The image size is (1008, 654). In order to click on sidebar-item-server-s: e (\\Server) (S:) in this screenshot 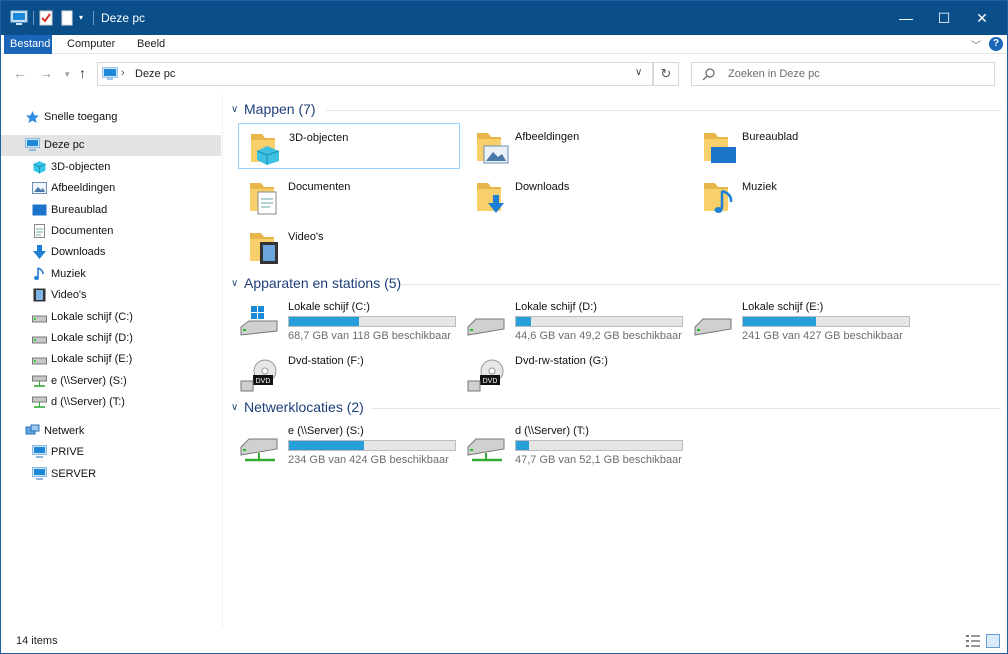, I will do `click(111, 381)`.